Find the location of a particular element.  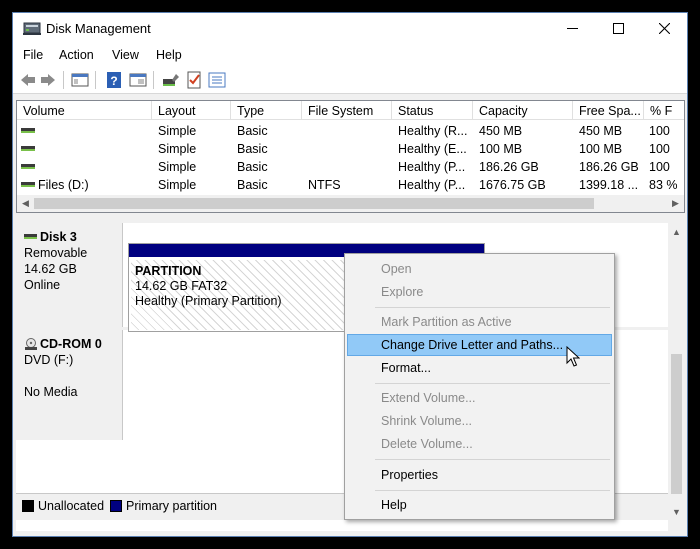

column-status: Status is located at coordinates (432, 110).